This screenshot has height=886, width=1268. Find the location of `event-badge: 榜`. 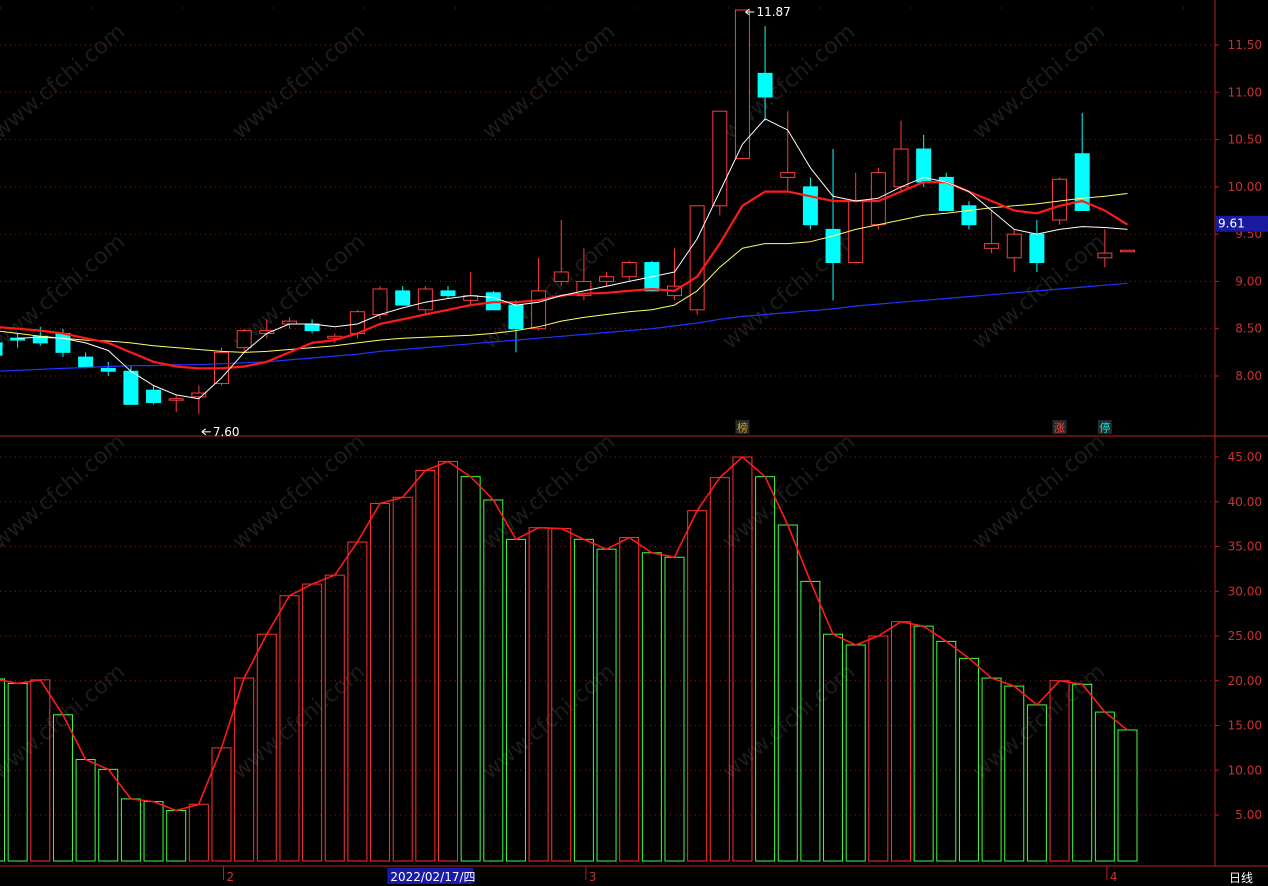

event-badge: 榜 is located at coordinates (742, 427).